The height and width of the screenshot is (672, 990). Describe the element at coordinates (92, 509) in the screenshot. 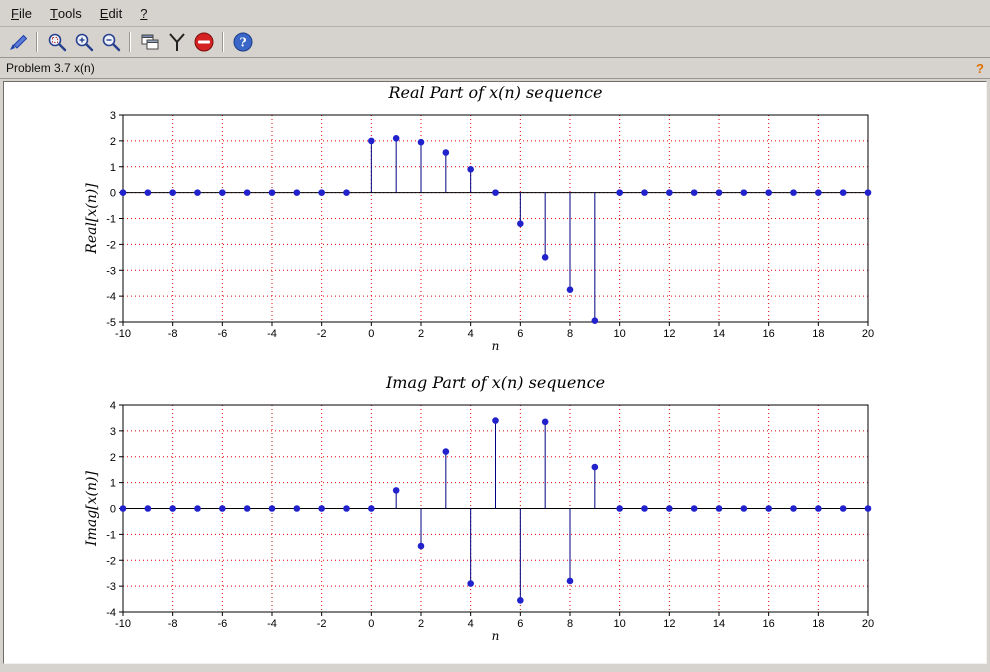

I see `y-axis-label: Imag[x(n)]` at that location.